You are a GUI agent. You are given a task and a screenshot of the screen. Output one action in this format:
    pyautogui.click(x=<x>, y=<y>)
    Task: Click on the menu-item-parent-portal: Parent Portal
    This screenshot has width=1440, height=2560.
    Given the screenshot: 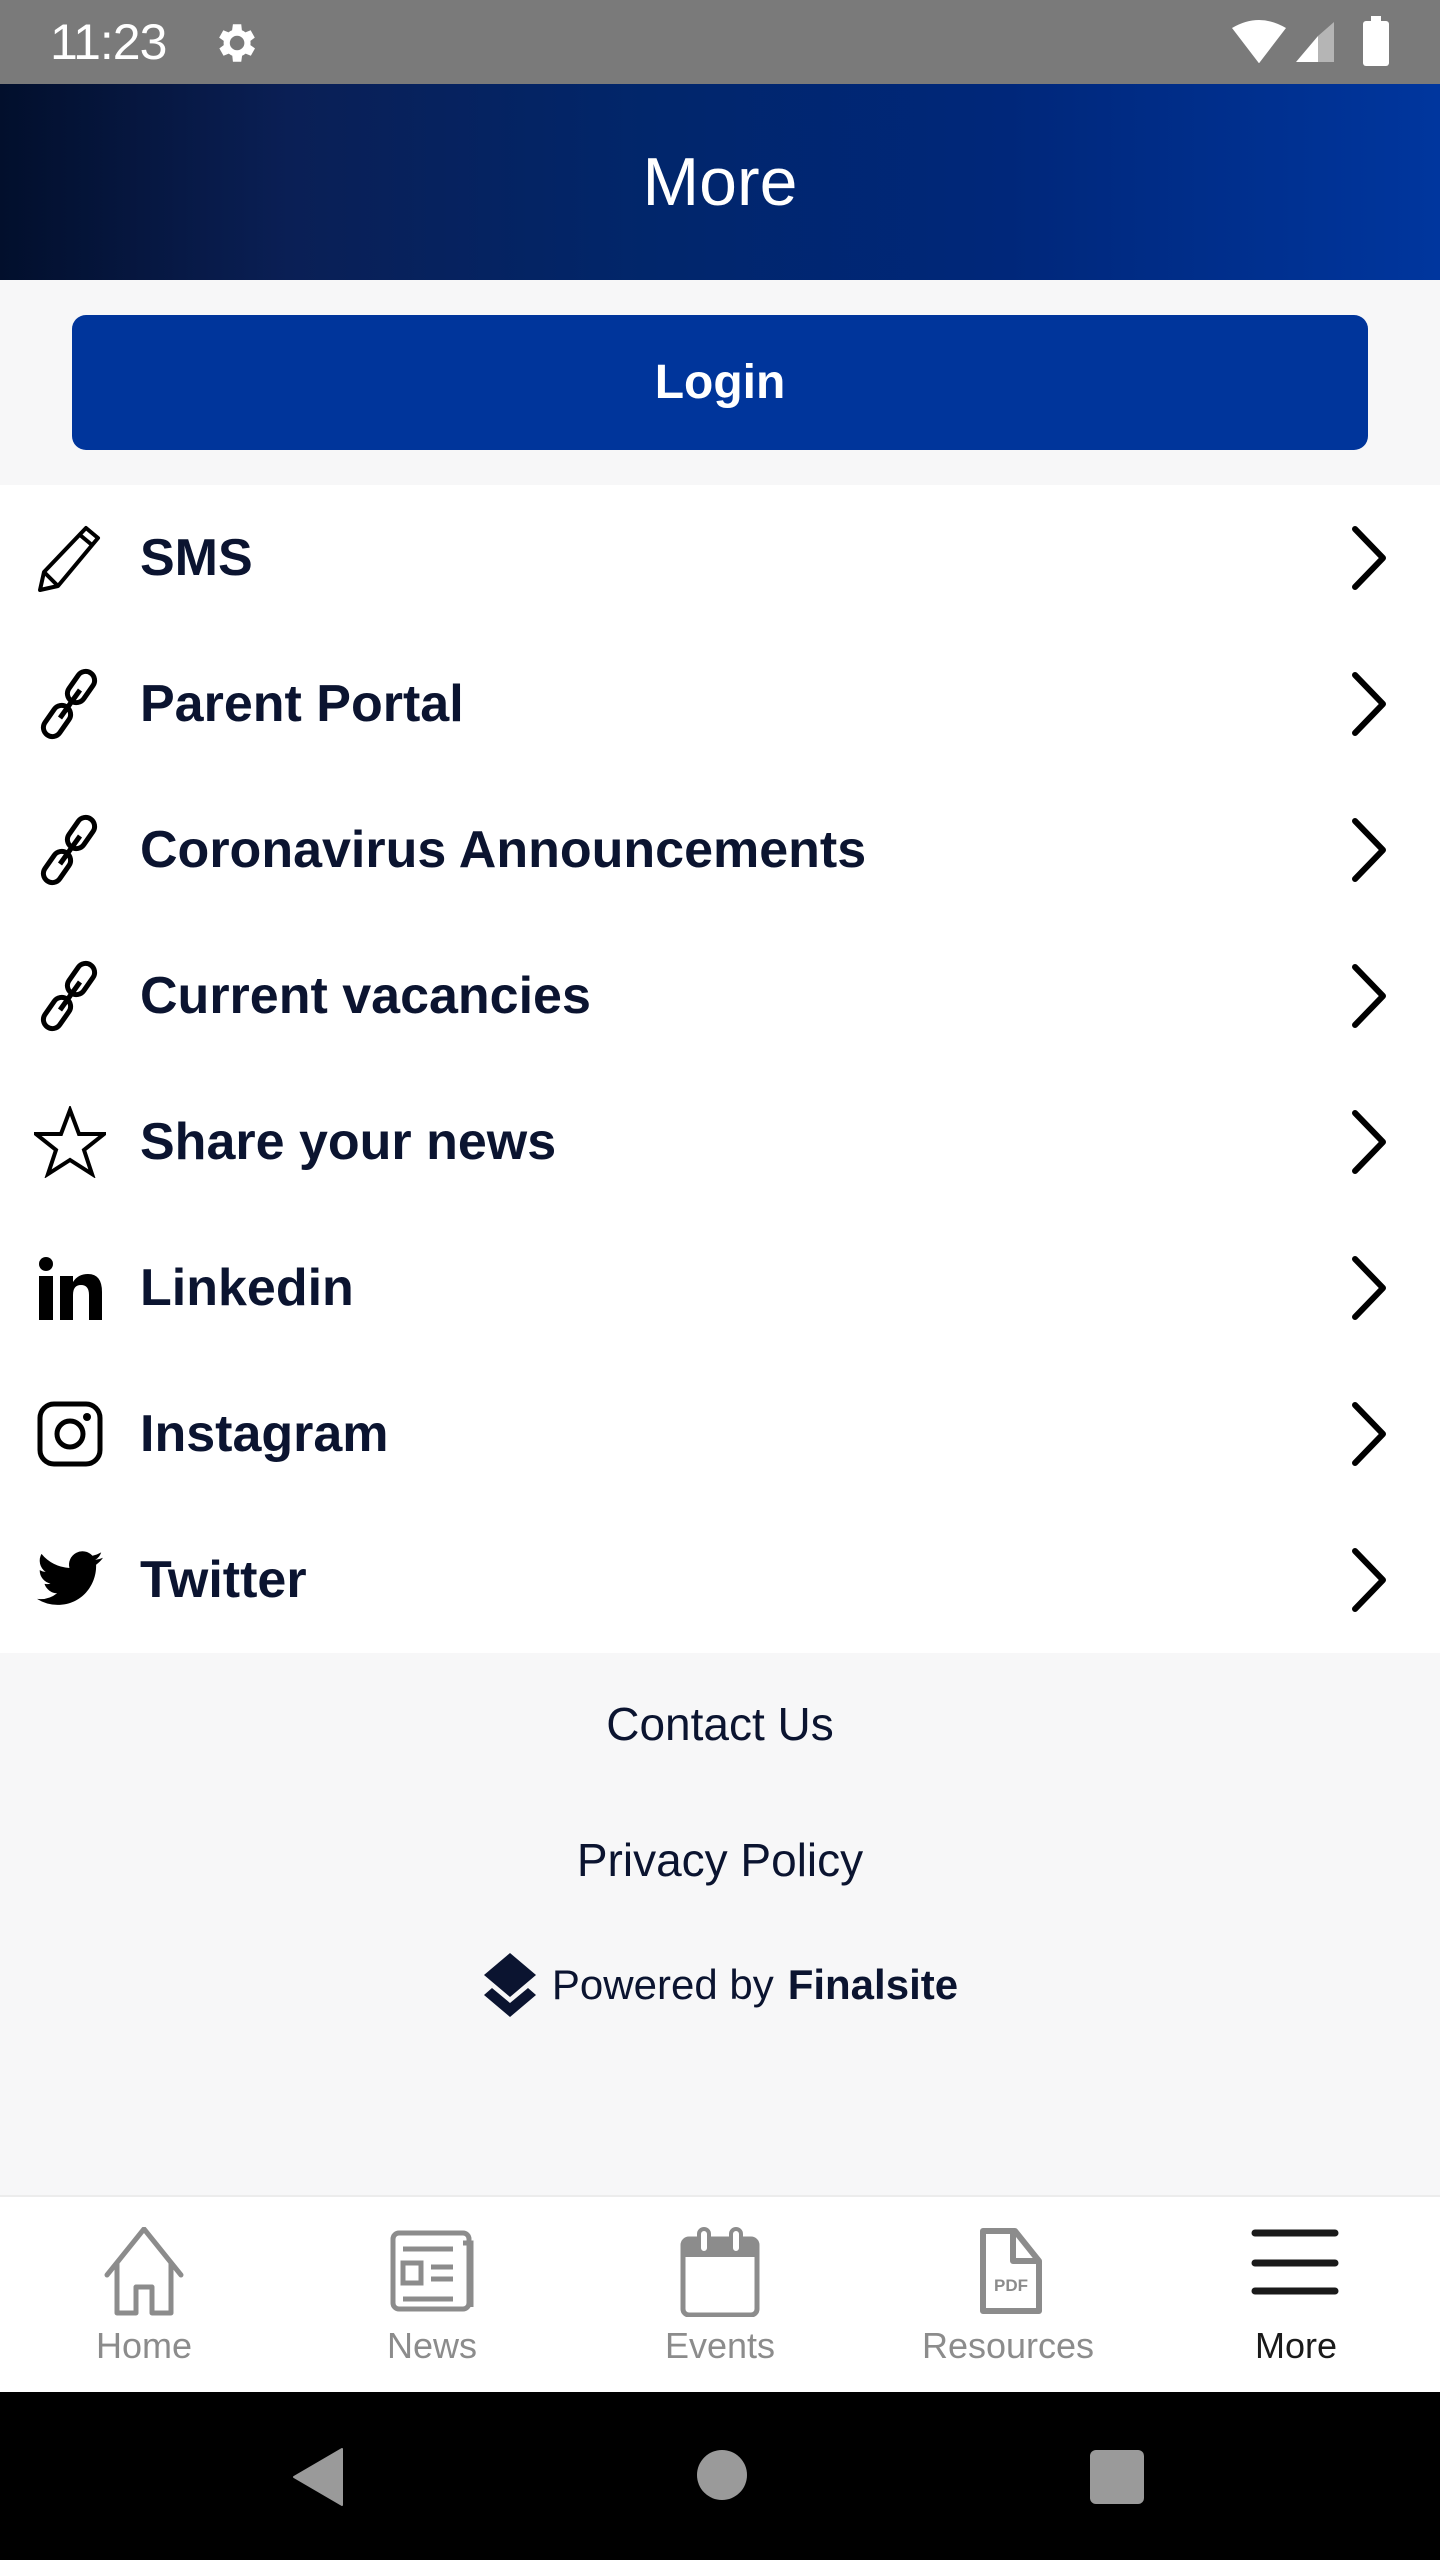 What is the action you would take?
    pyautogui.click(x=720, y=704)
    